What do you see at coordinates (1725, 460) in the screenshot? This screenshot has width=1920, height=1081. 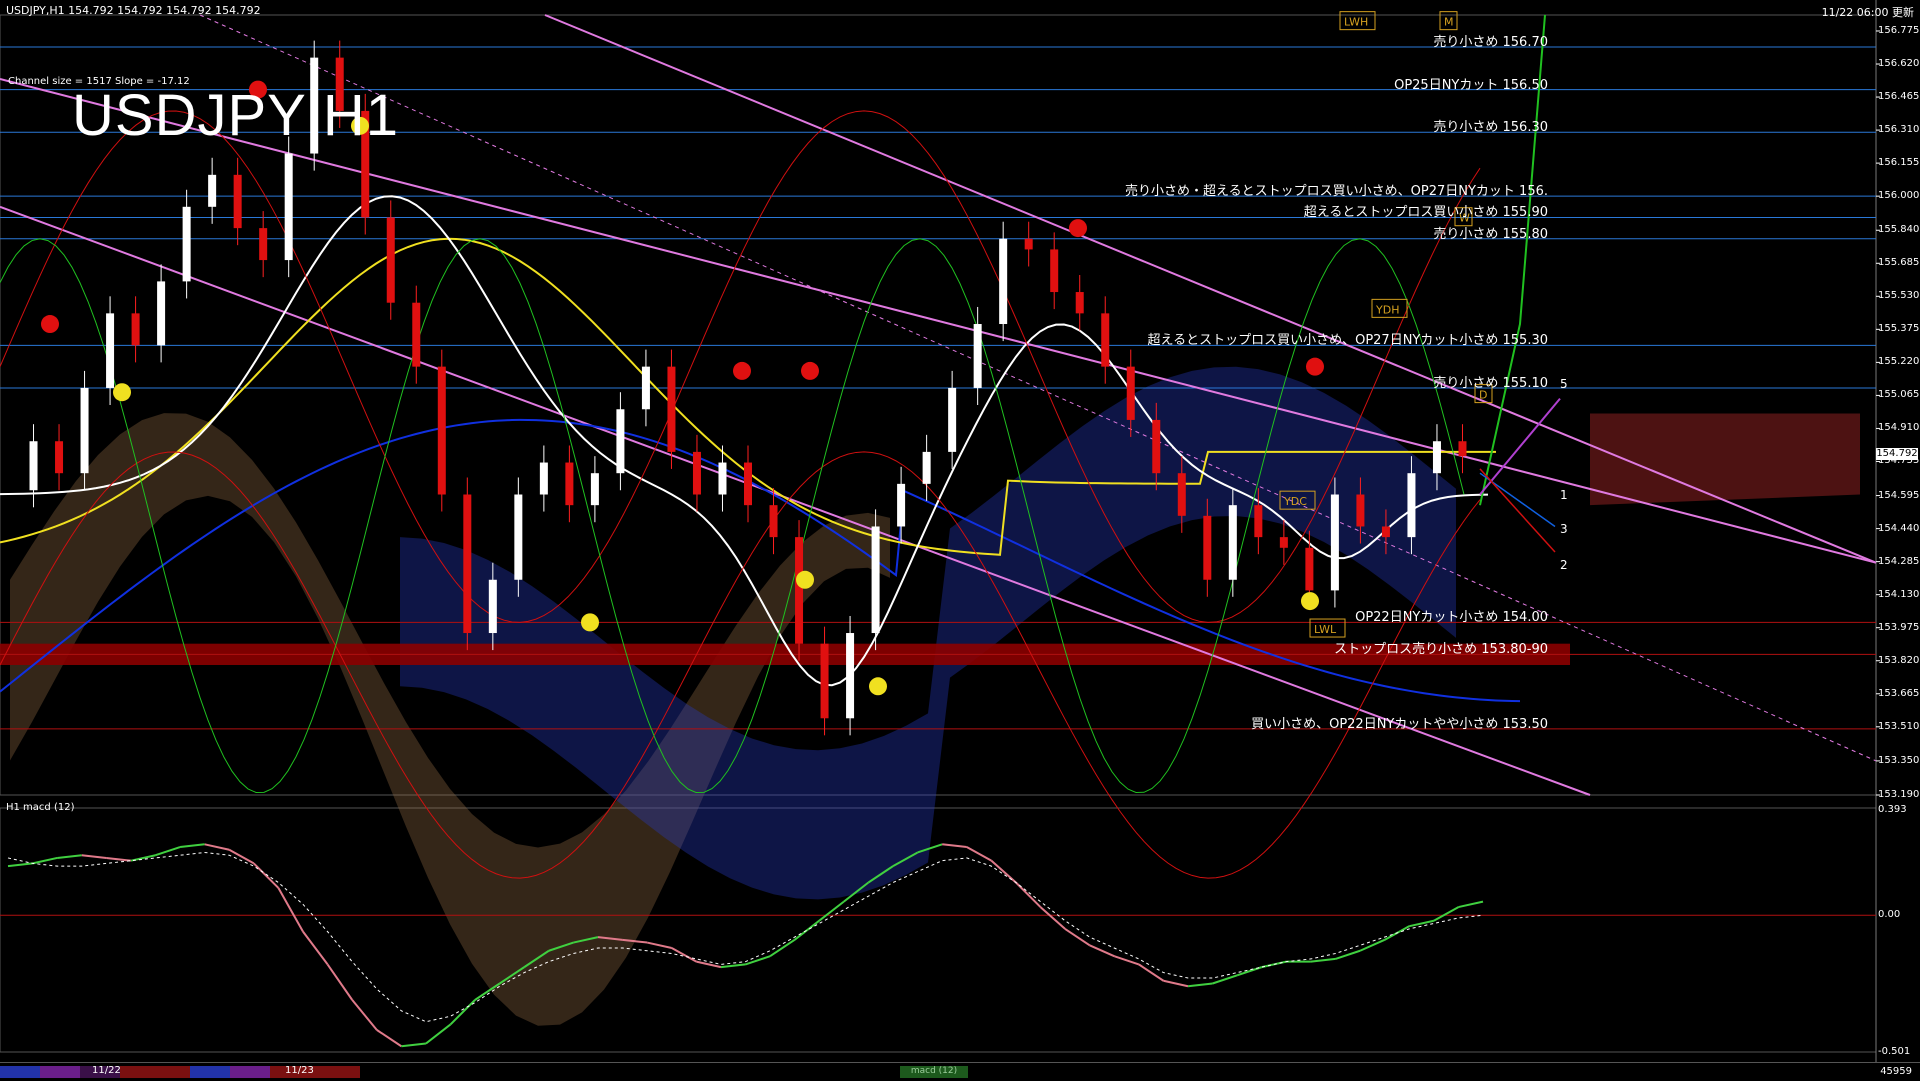 I see `ichimoku-future-cloud` at bounding box center [1725, 460].